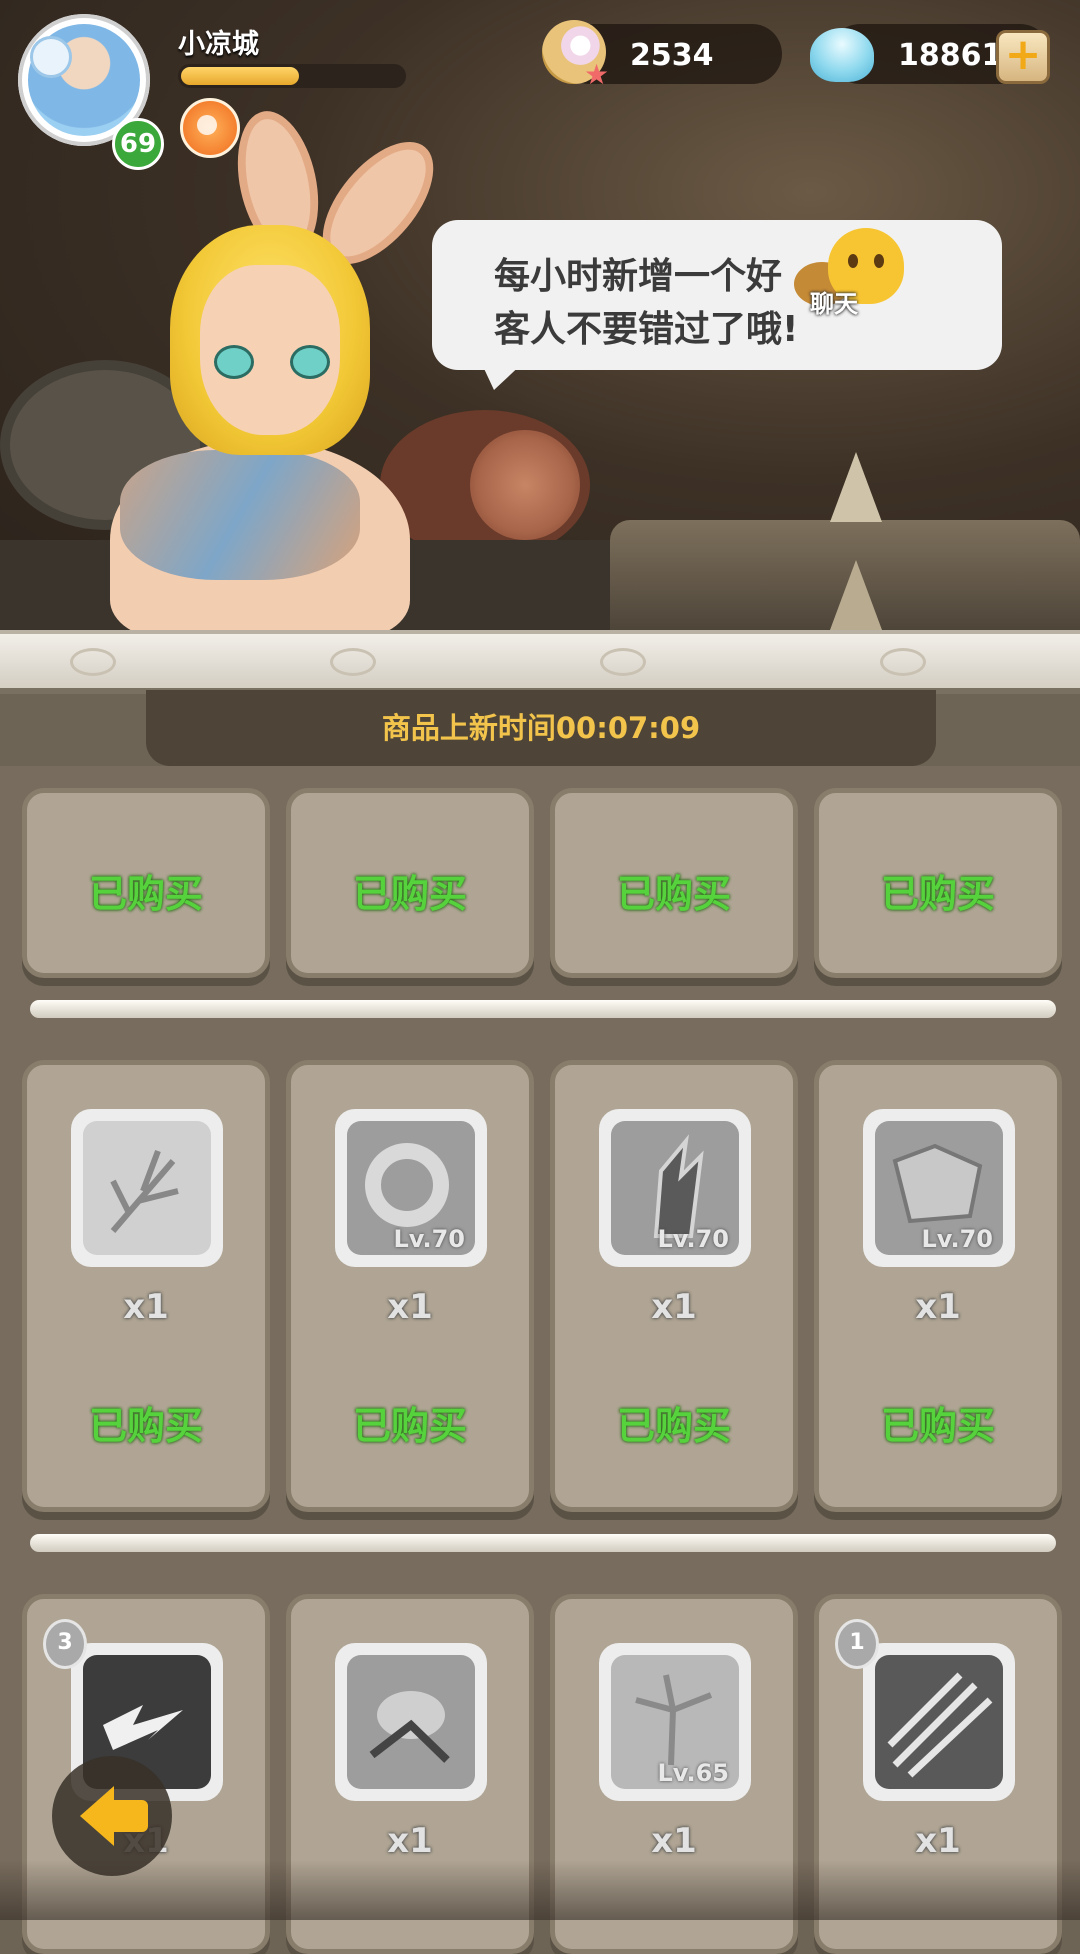 The image size is (1080, 1954). I want to click on refresh-timer-text: 商品上新时间00:07:09, so click(541, 728).